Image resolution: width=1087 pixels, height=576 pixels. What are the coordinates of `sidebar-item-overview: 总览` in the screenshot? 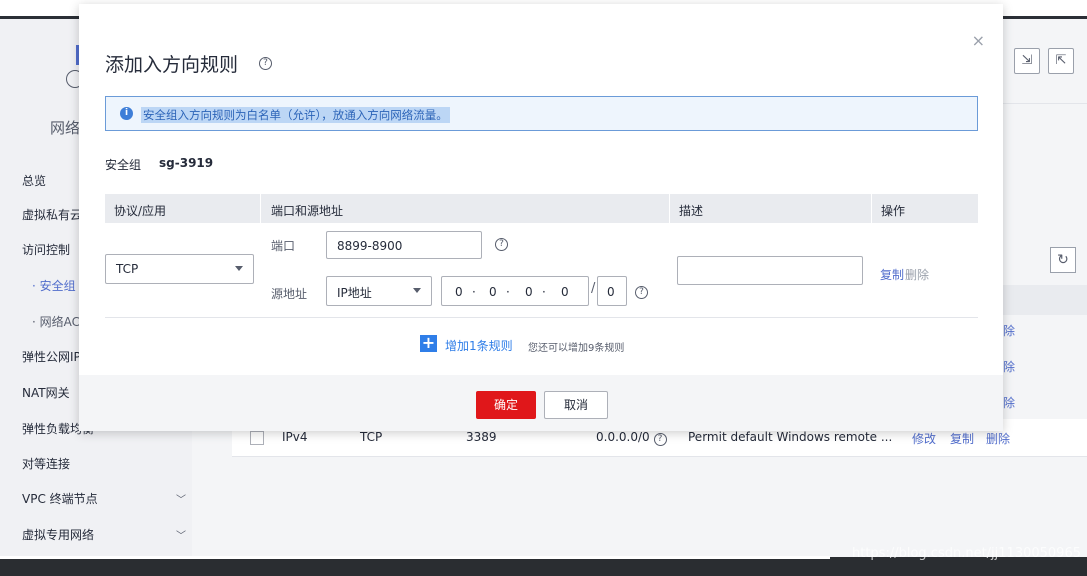 It's located at (34, 180).